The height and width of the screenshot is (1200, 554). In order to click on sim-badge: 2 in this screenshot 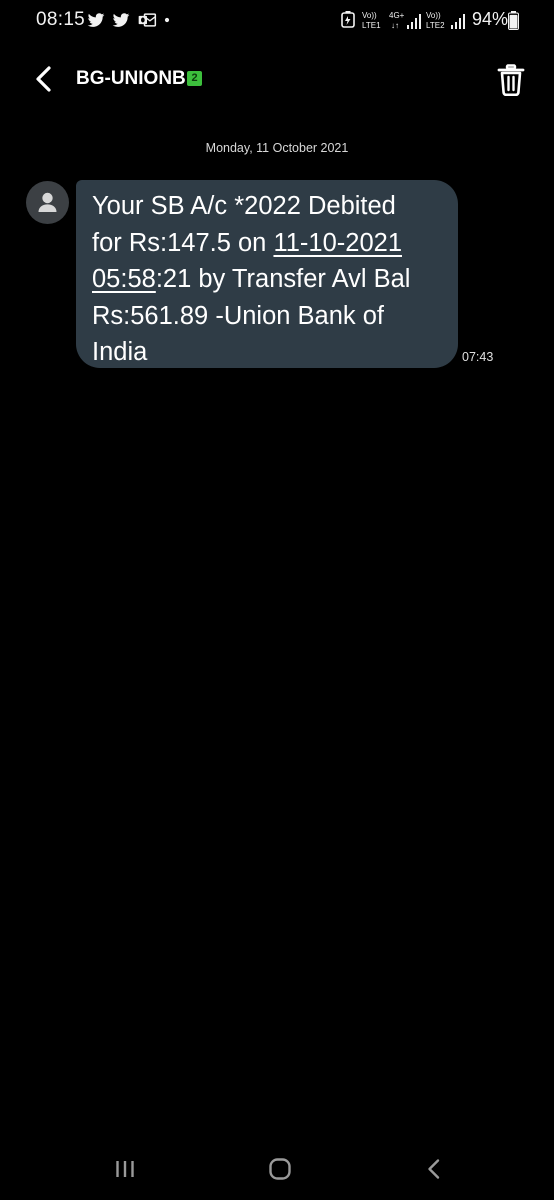, I will do `click(194, 78)`.